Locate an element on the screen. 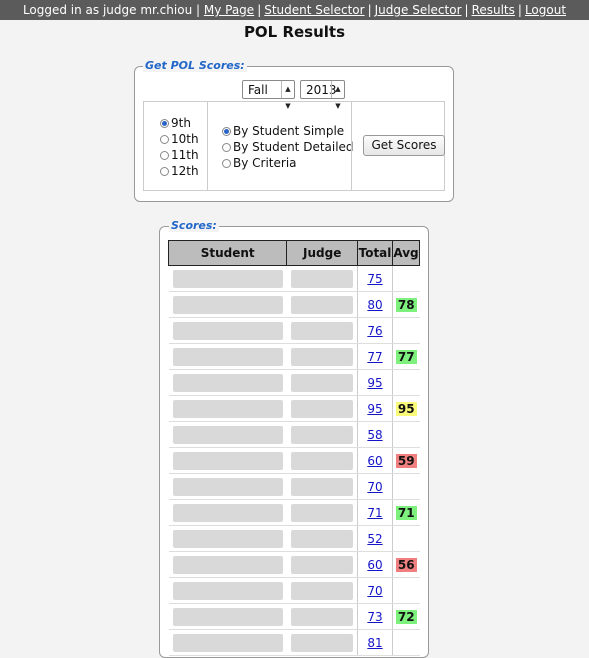 The image size is (589, 658). year-select: 2013 ▲ ▼ is located at coordinates (322, 95).